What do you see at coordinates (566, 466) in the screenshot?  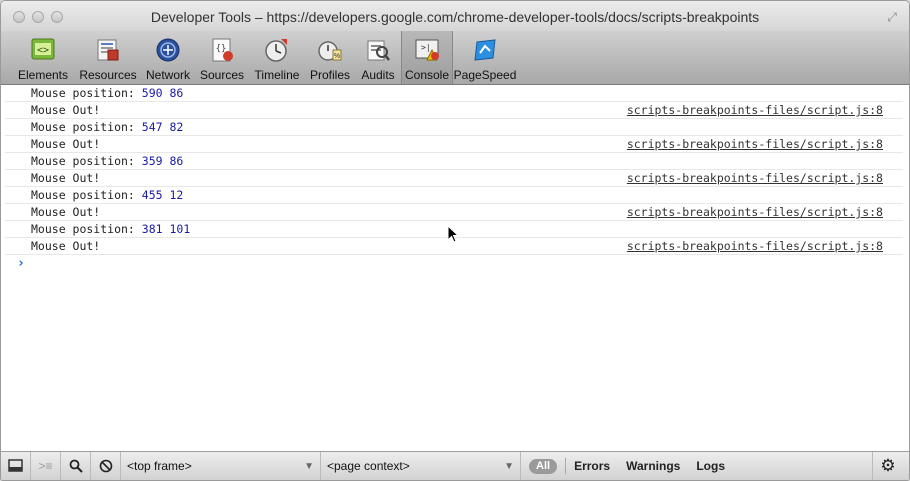 I see `divider` at bounding box center [566, 466].